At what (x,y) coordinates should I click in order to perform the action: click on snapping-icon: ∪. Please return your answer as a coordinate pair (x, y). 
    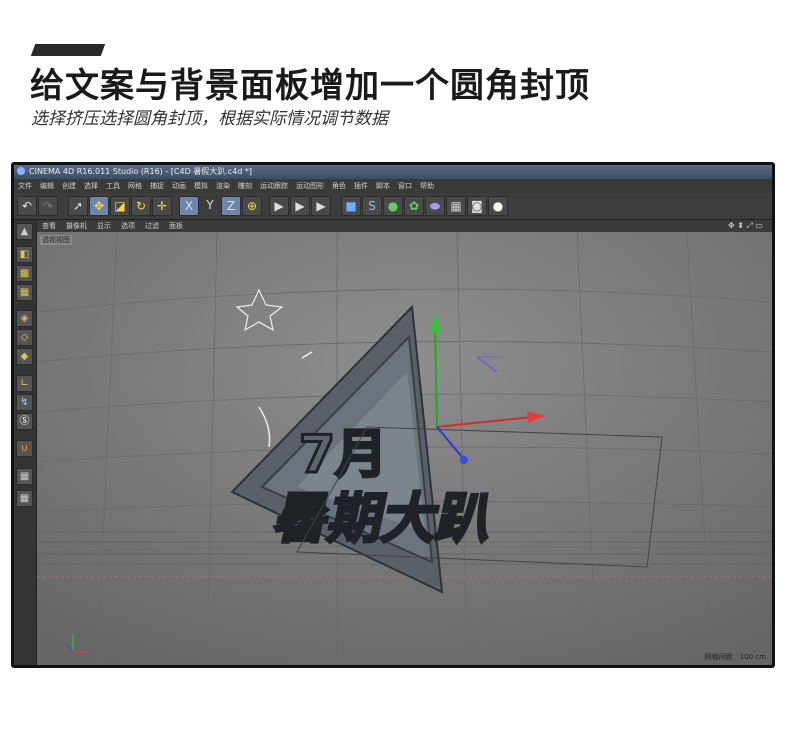
    Looking at the image, I should click on (24, 448).